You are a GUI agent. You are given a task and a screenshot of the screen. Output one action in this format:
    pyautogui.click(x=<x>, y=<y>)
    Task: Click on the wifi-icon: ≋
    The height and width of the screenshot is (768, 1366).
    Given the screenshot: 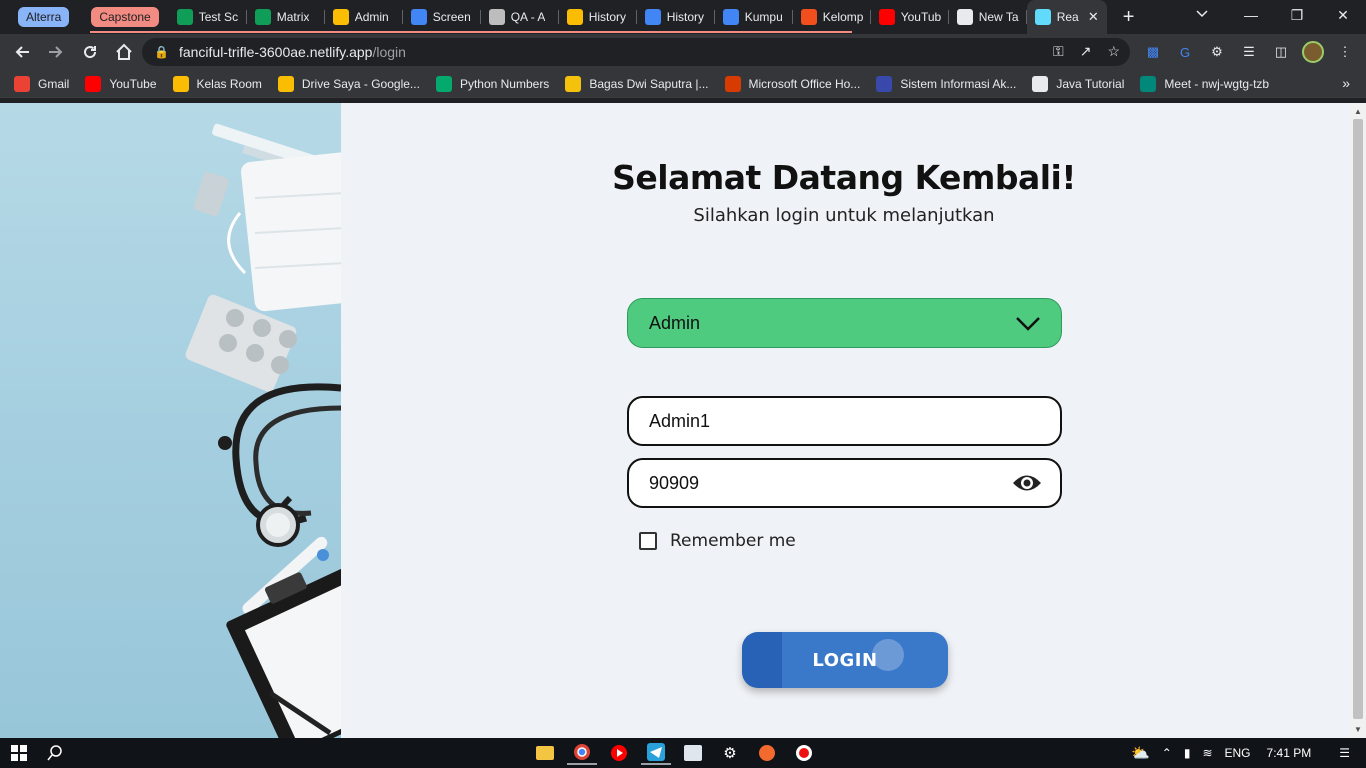 What is the action you would take?
    pyautogui.click(x=1207, y=753)
    